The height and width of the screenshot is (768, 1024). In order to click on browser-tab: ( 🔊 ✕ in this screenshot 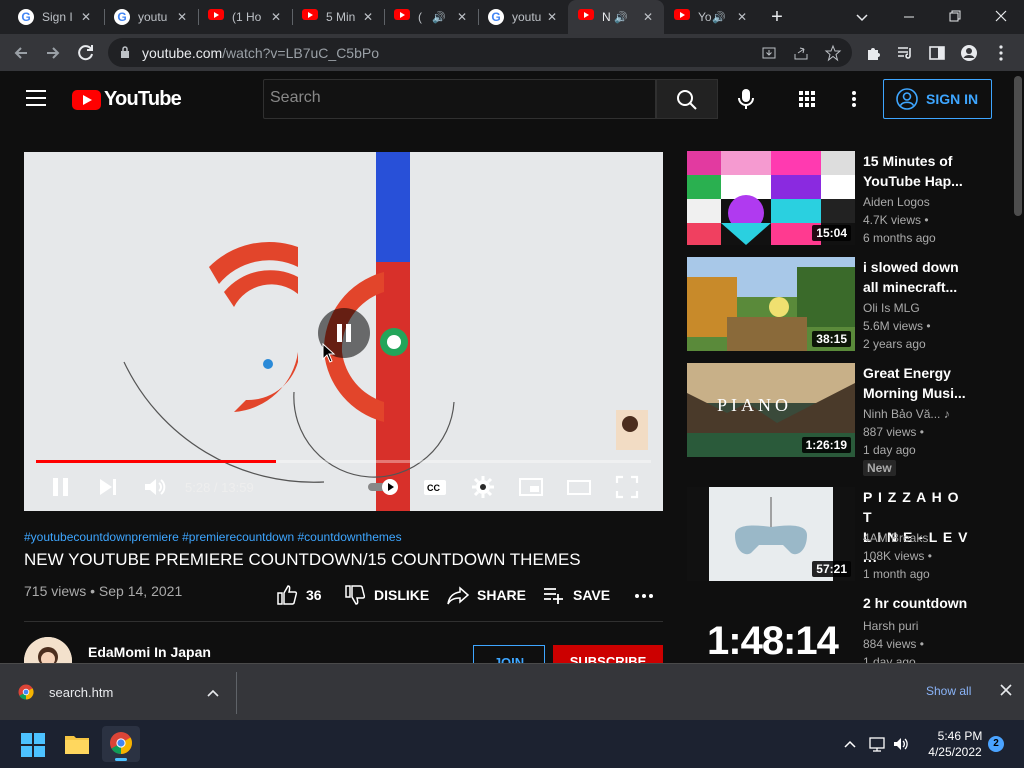, I will do `click(431, 17)`.